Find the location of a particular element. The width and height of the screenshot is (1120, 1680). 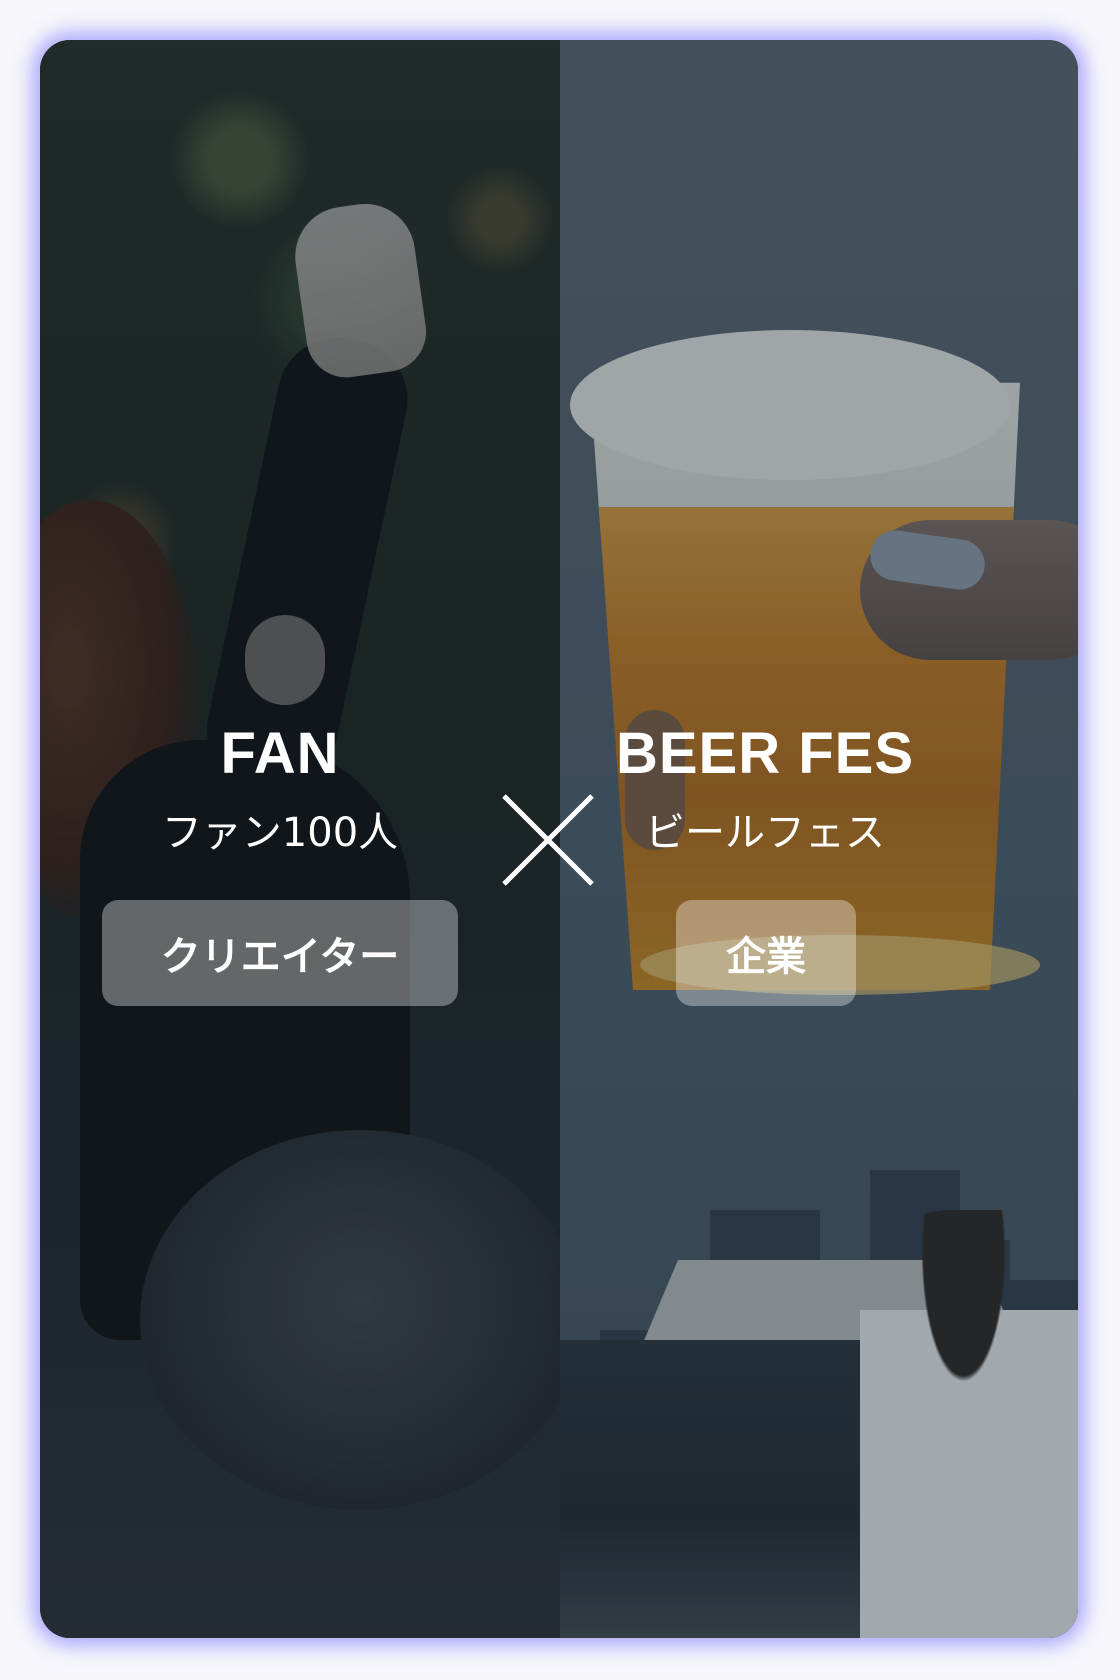

beer-fes-title: BEER FES is located at coordinates (765, 753).